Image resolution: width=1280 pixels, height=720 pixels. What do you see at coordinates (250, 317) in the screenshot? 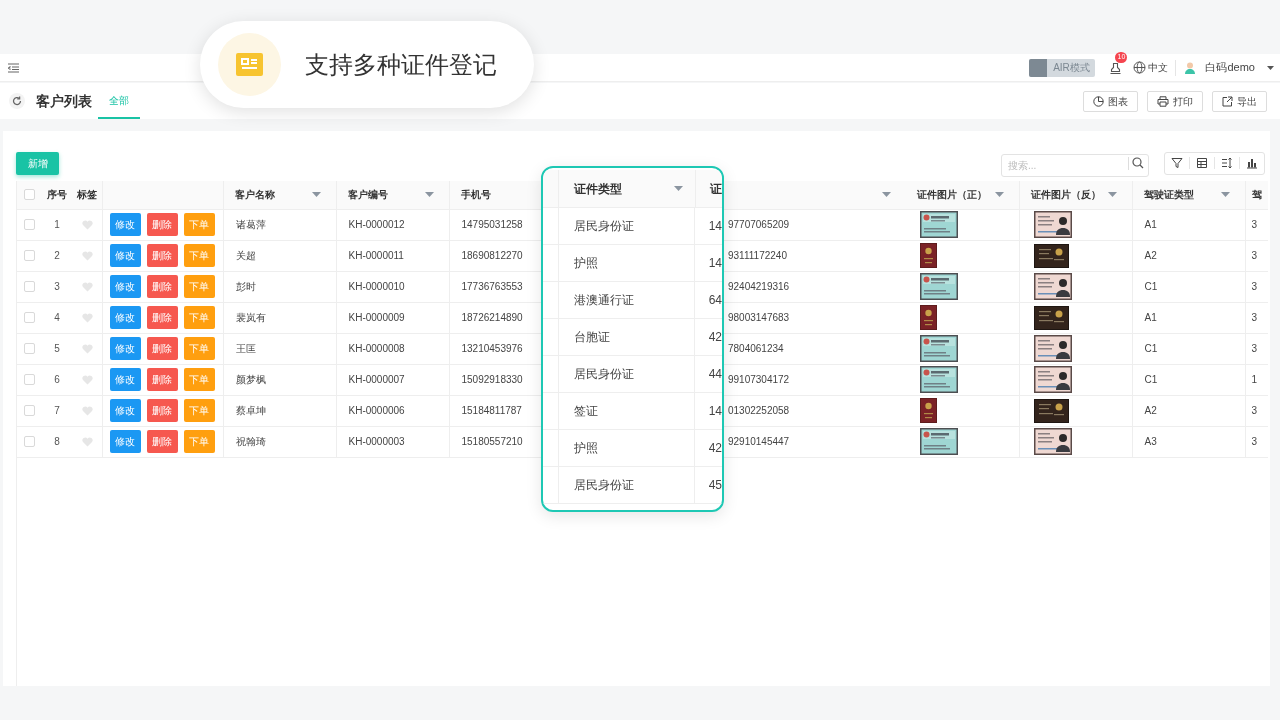
I see `table-cell: 裴岚有` at bounding box center [250, 317].